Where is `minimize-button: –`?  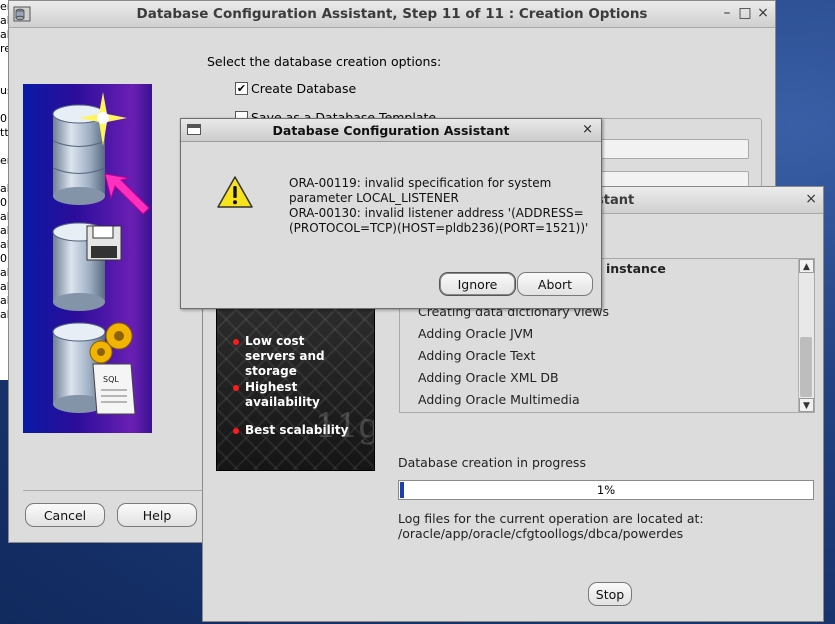
minimize-button: – is located at coordinates (727, 13).